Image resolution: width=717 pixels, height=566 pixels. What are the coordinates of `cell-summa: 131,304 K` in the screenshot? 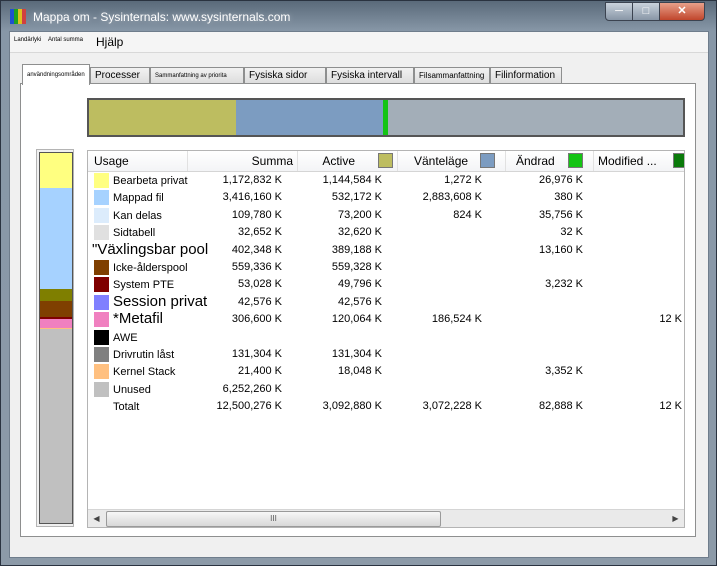 It's located at (256, 354).